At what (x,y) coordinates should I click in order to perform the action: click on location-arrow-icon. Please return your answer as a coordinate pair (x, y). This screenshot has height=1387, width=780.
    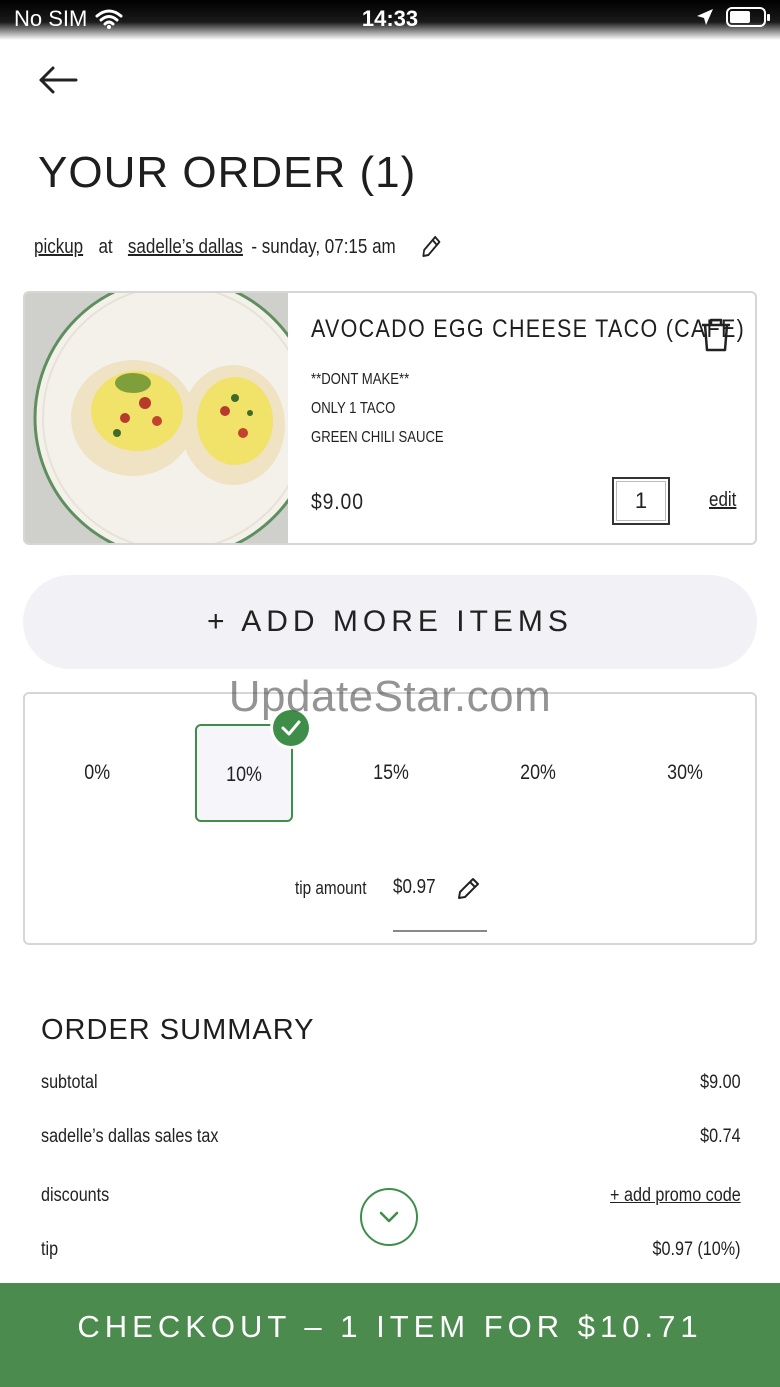
    Looking at the image, I should click on (705, 17).